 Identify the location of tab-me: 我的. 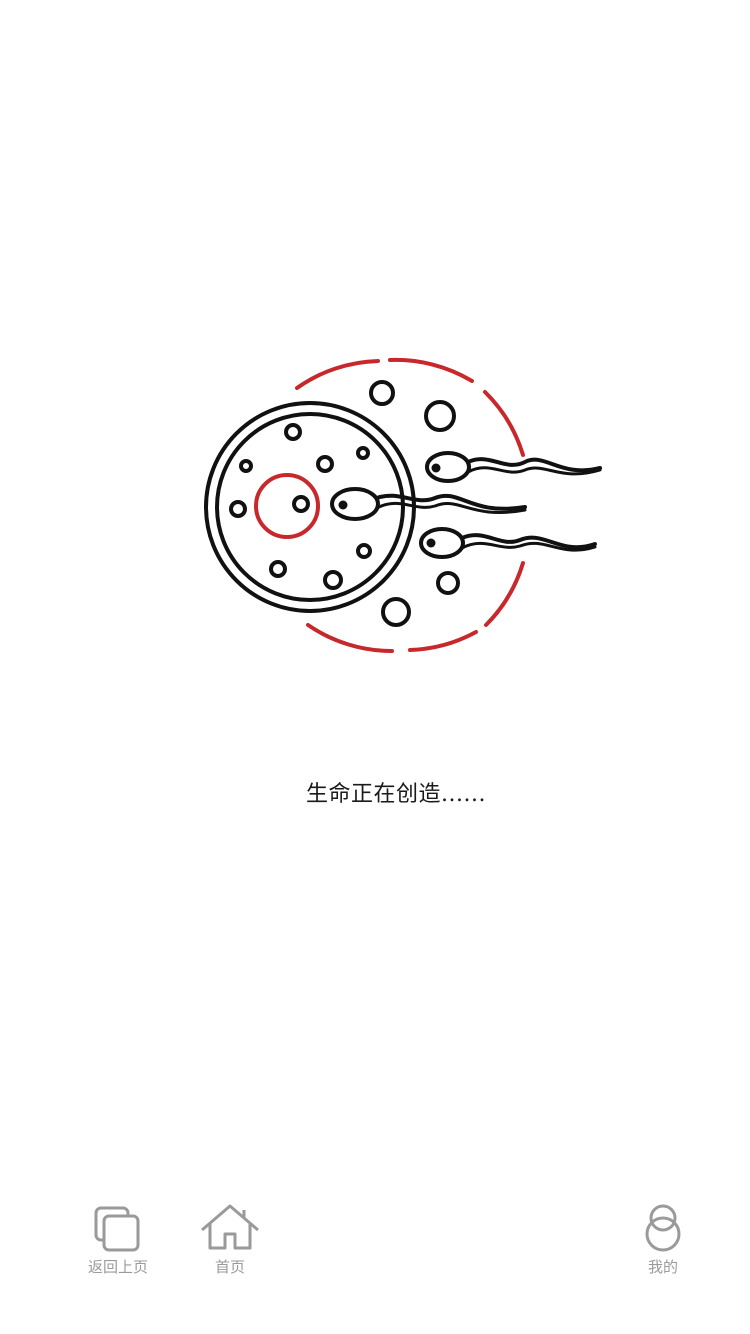
(663, 1245).